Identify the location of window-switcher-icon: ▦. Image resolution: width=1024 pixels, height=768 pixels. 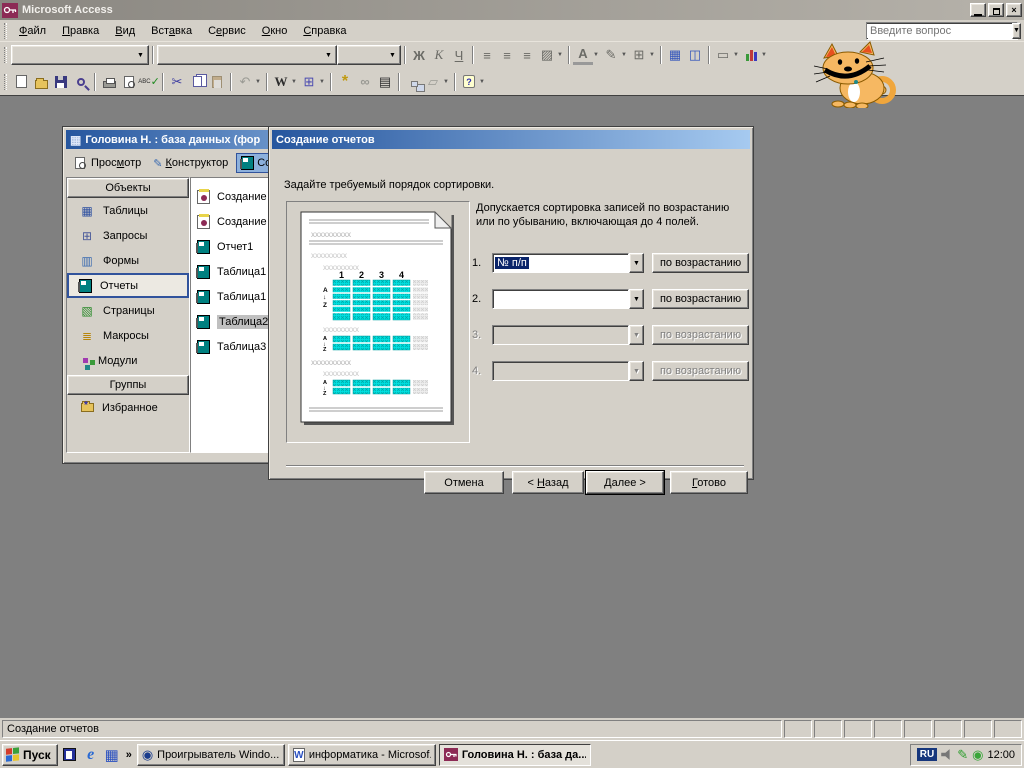
(112, 755).